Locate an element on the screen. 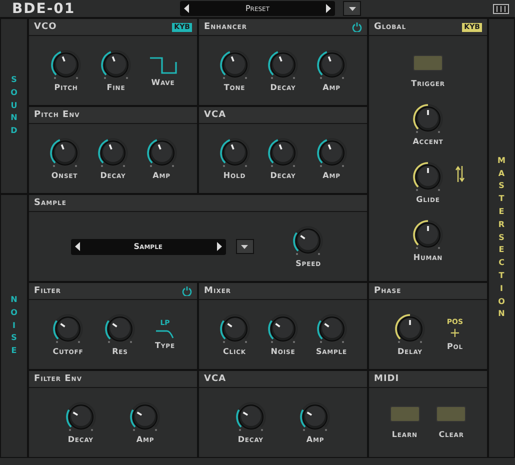 Image resolution: width=515 pixels, height=465 pixels. knob-label: Sample is located at coordinates (332, 351).